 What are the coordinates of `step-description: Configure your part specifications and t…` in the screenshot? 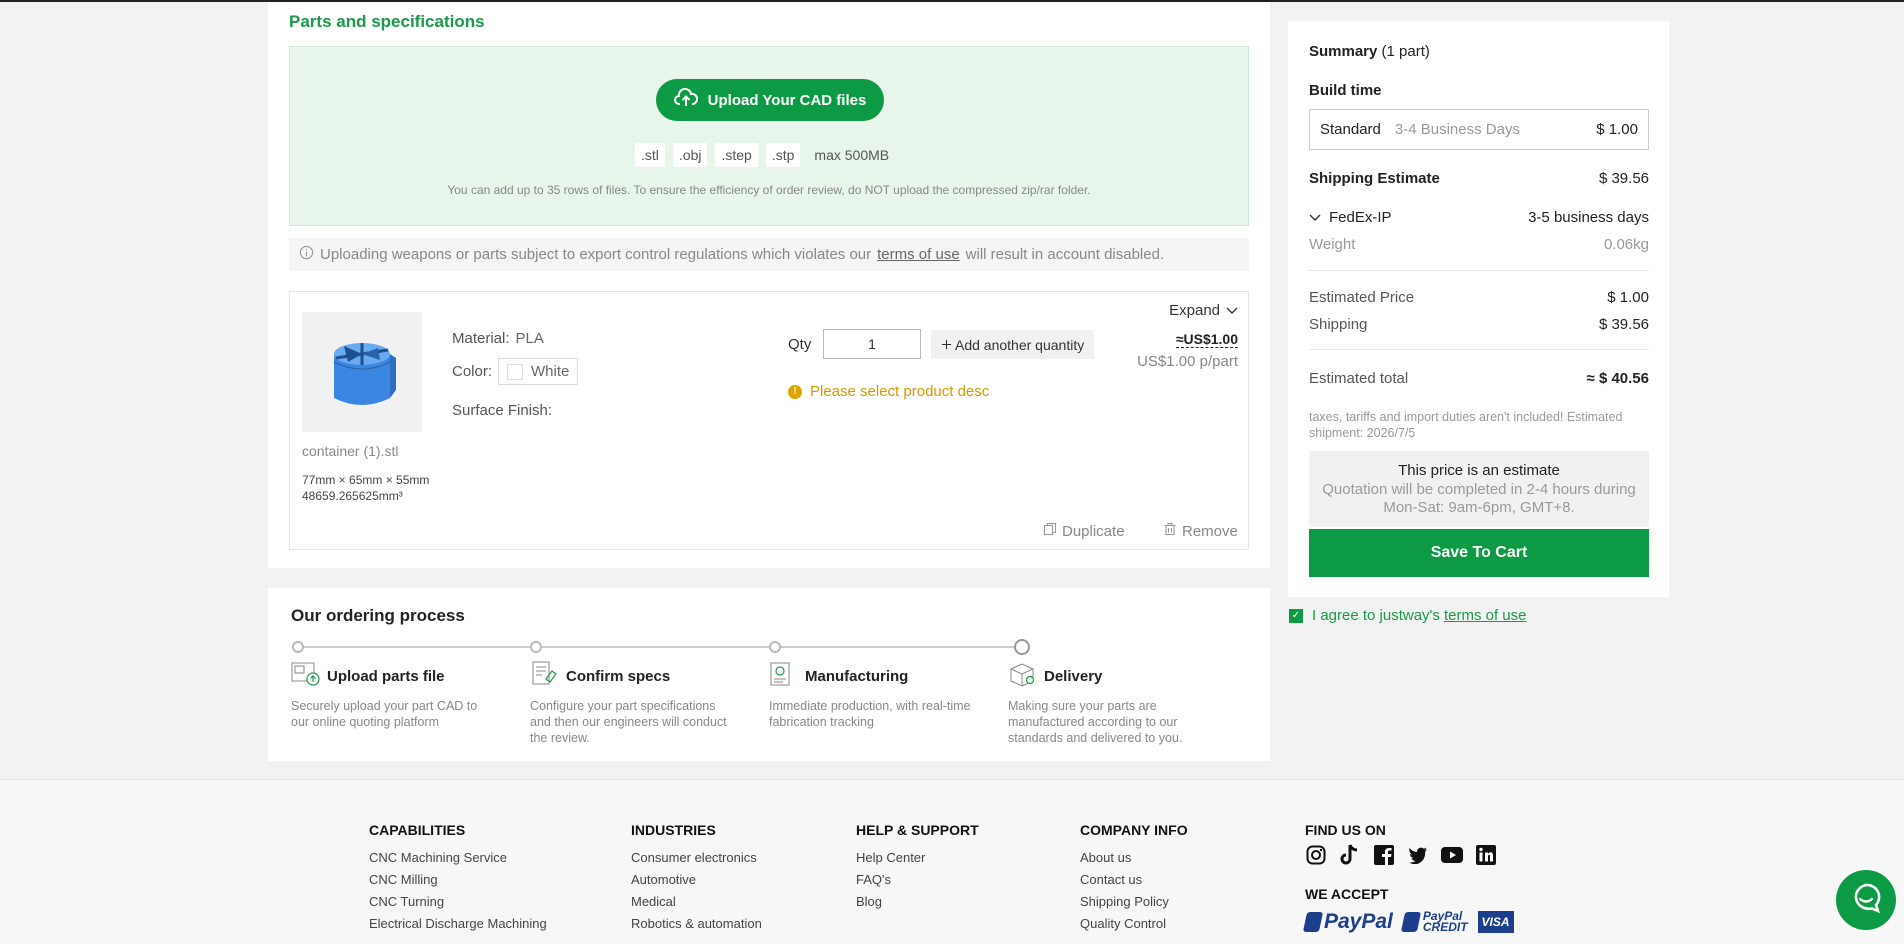 It's located at (628, 722).